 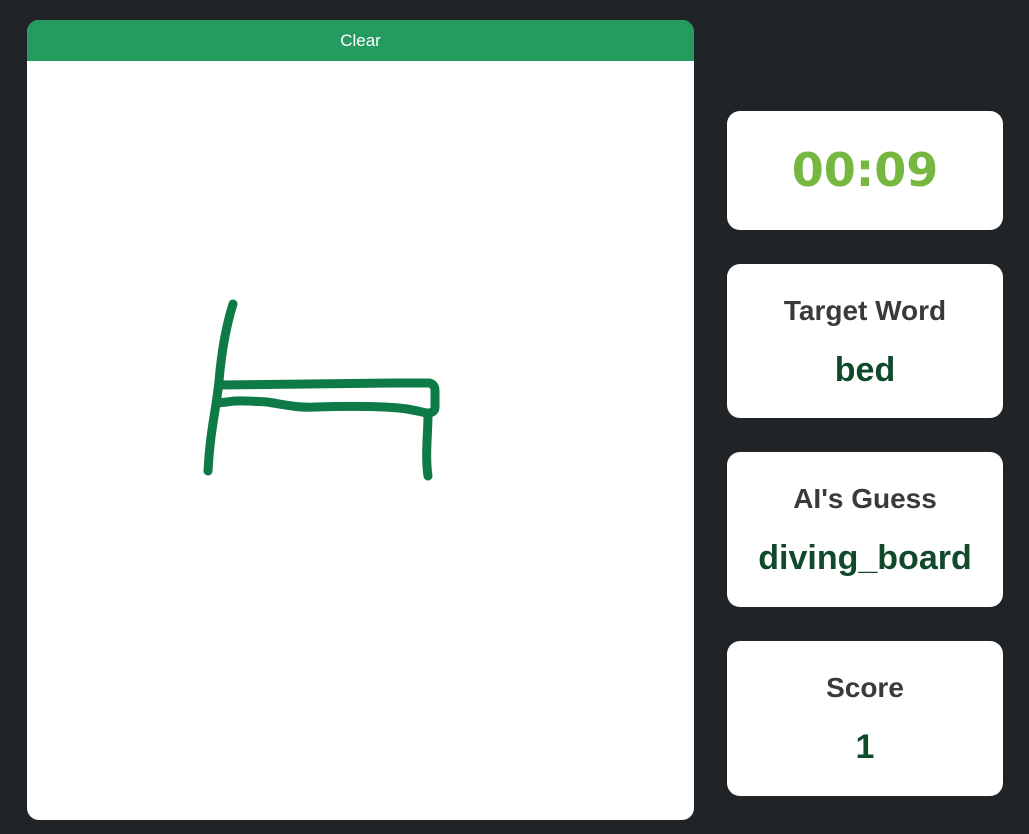 I want to click on ai-guess-value: diving_board, so click(x=865, y=558).